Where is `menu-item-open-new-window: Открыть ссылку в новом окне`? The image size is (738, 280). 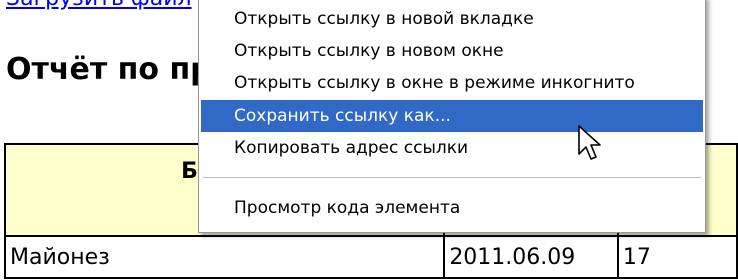
menu-item-open-new-window: Открыть ссылку в новом окне is located at coordinates (452, 51).